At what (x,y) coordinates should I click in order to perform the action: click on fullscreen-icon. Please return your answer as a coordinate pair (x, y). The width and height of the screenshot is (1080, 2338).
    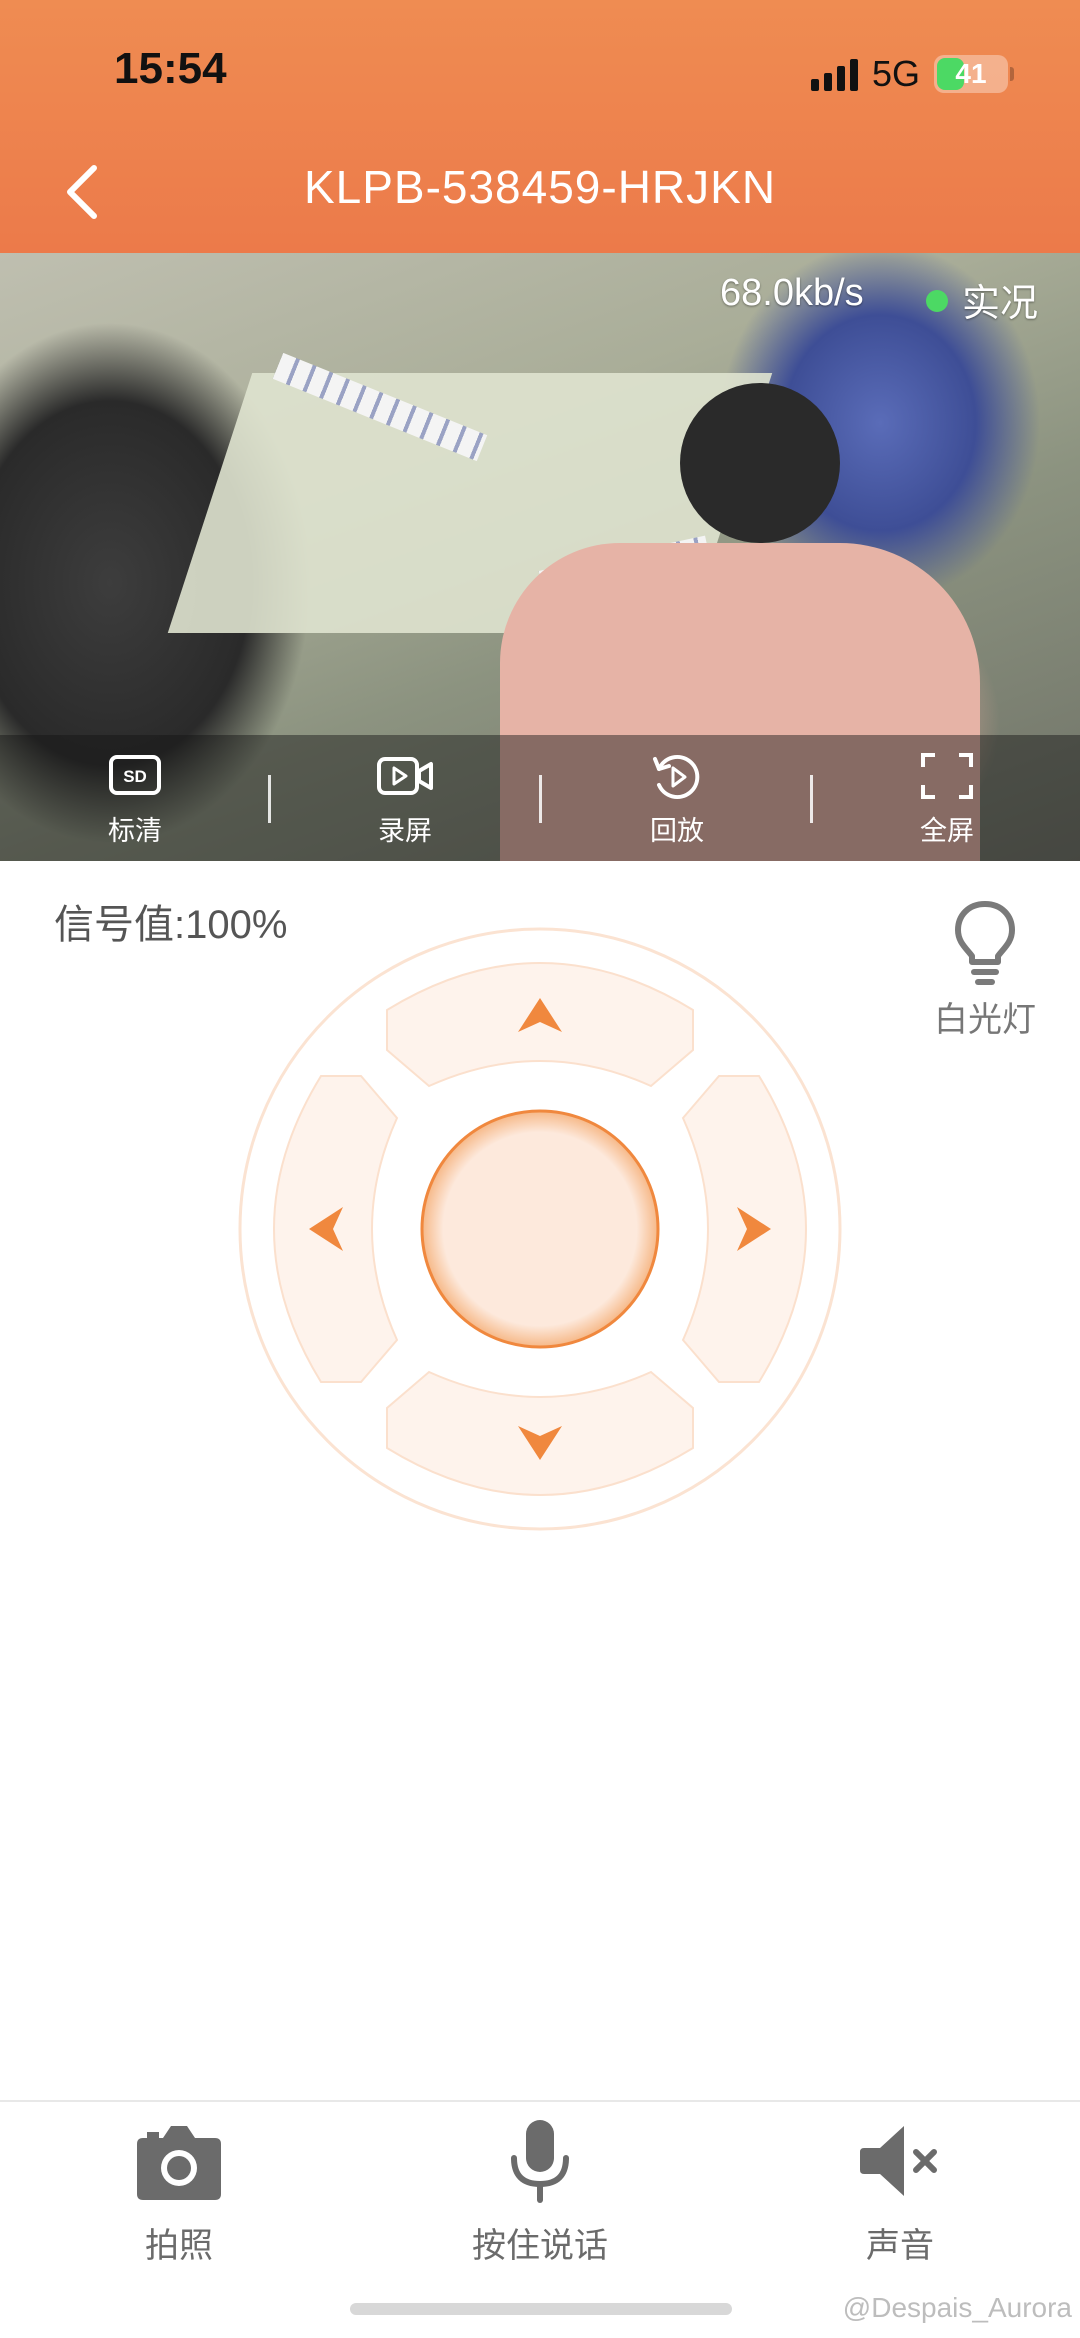
    Looking at the image, I should click on (947, 776).